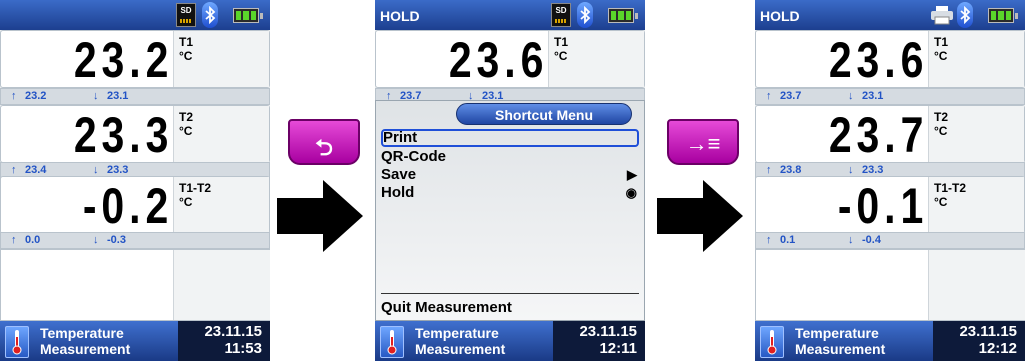  What do you see at coordinates (510, 15) in the screenshot?
I see `status-bar: HOLD SD` at bounding box center [510, 15].